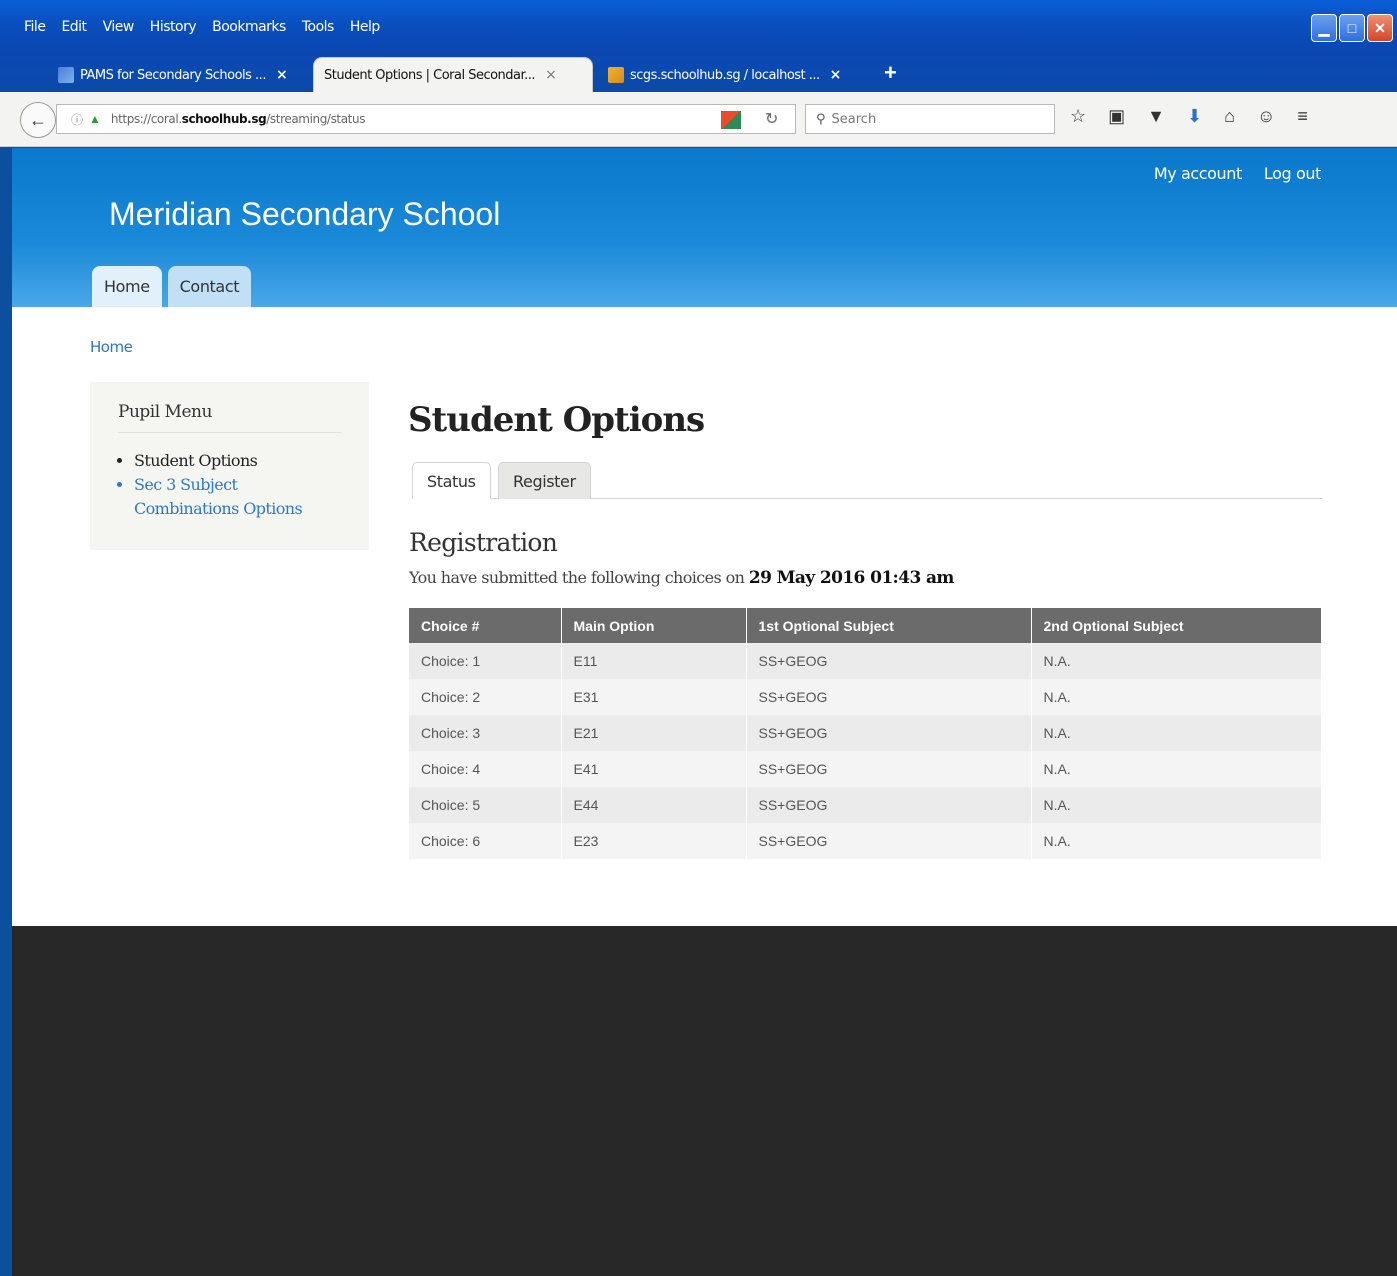  I want to click on toolbar-icons: ☆ ▣ ▼ ⬇ ⌂ ☺ ≡, so click(1189, 116).